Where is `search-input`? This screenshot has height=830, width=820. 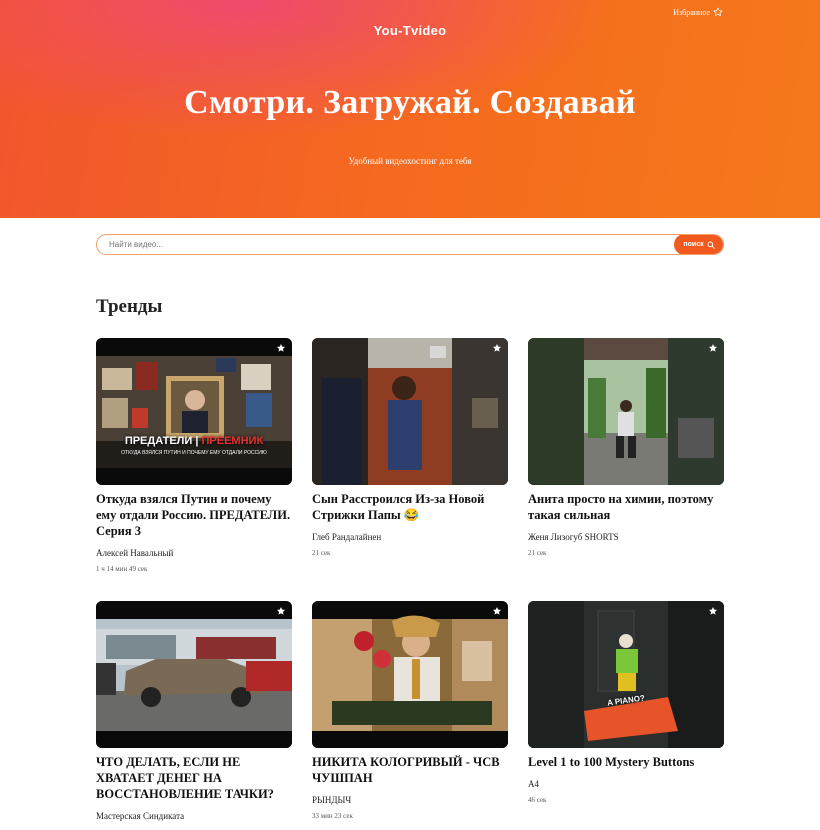 search-input is located at coordinates (385, 244).